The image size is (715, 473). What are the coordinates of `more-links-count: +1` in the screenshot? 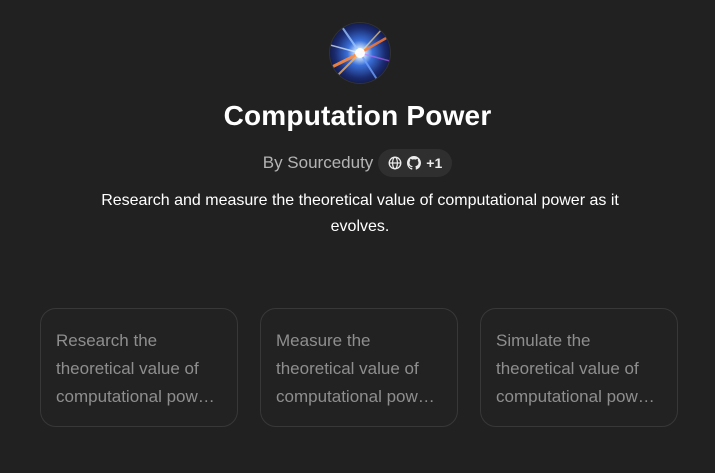 It's located at (434, 163).